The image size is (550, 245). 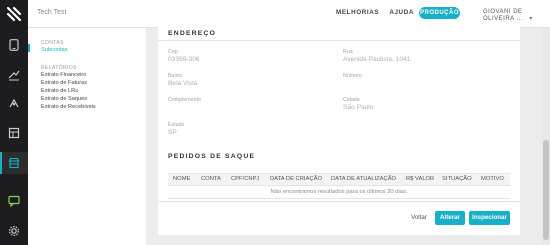 What do you see at coordinates (52, 12) in the screenshot?
I see `app-title: Tech Test` at bounding box center [52, 12].